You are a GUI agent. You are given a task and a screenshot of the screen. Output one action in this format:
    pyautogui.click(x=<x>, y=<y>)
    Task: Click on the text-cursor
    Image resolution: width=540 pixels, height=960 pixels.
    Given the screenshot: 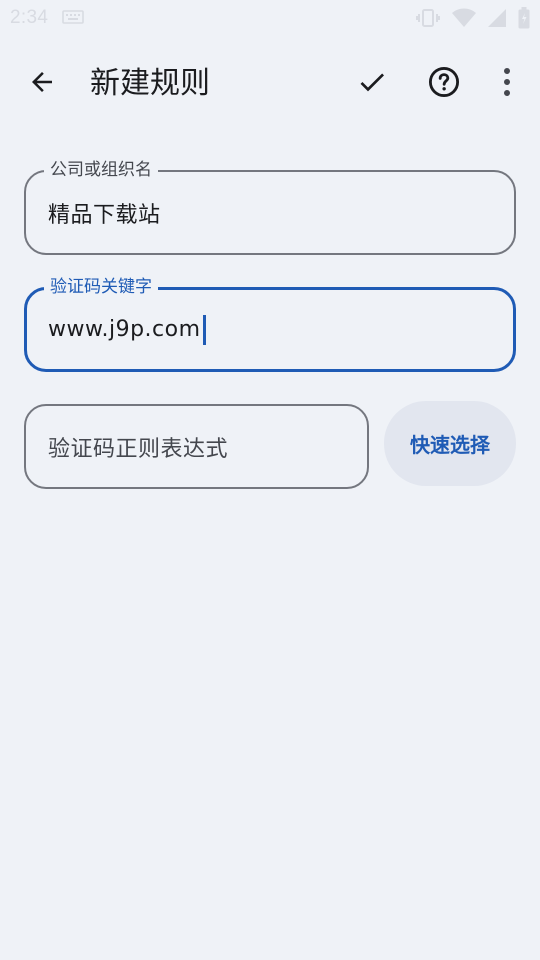 What is the action you would take?
    pyautogui.click(x=204, y=329)
    